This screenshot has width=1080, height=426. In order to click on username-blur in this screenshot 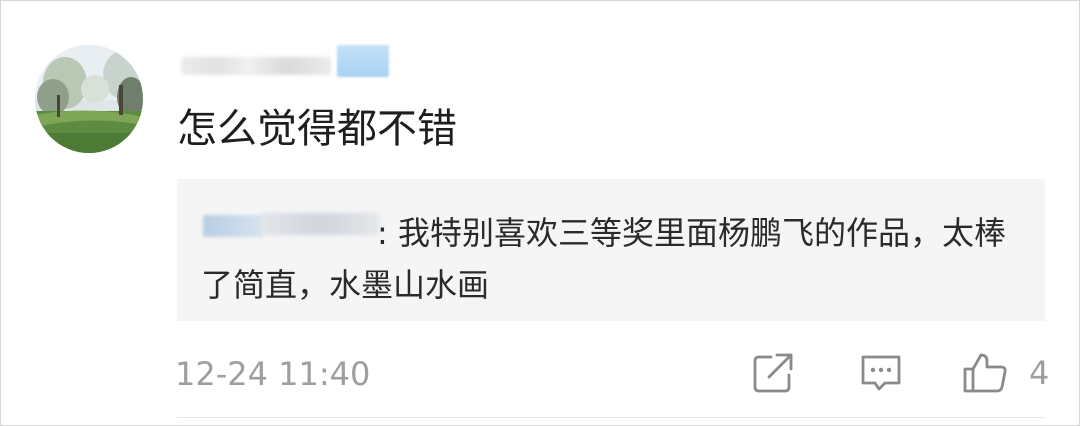, I will do `click(256, 66)`.